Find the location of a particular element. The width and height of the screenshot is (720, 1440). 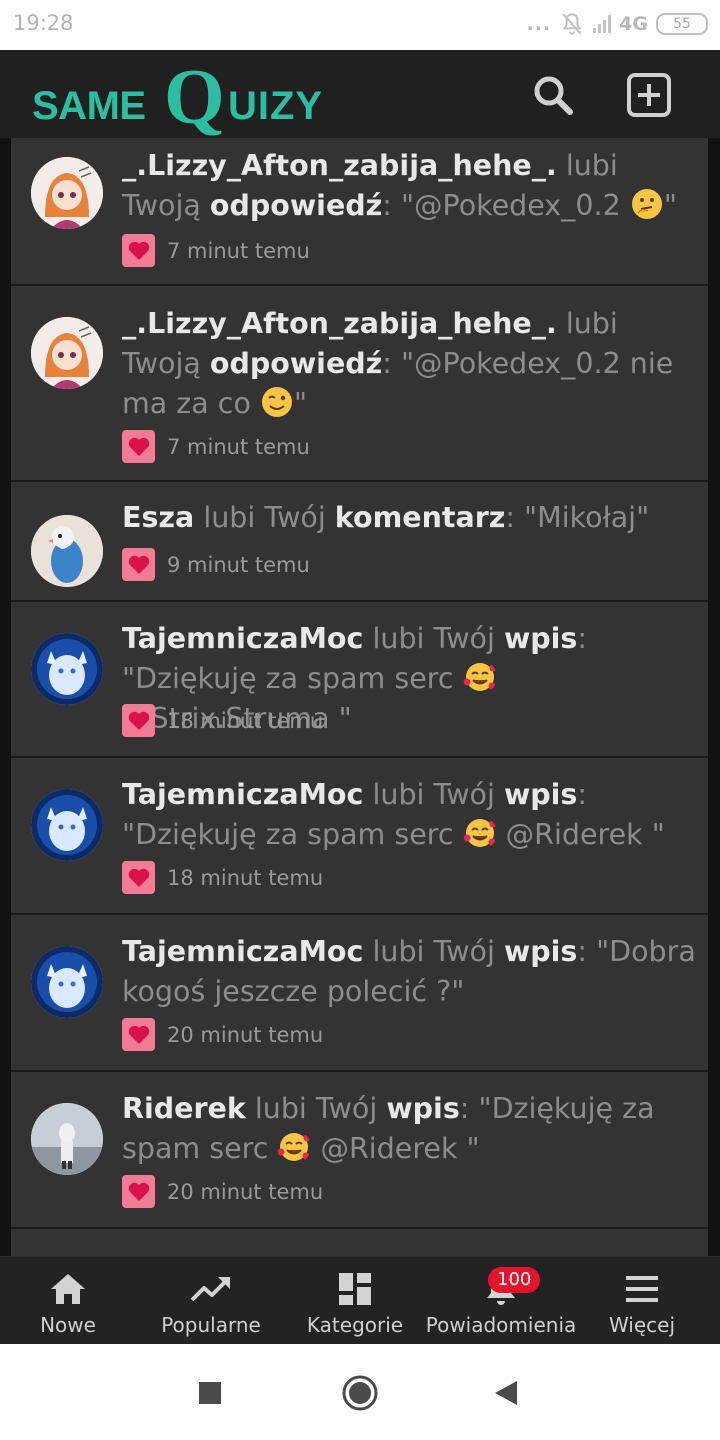

home-system-button is located at coordinates (360, 1393).